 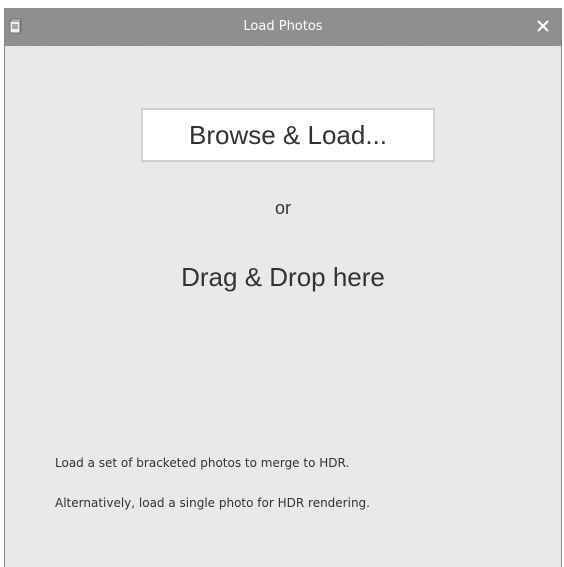 I want to click on close-button, so click(x=543, y=27).